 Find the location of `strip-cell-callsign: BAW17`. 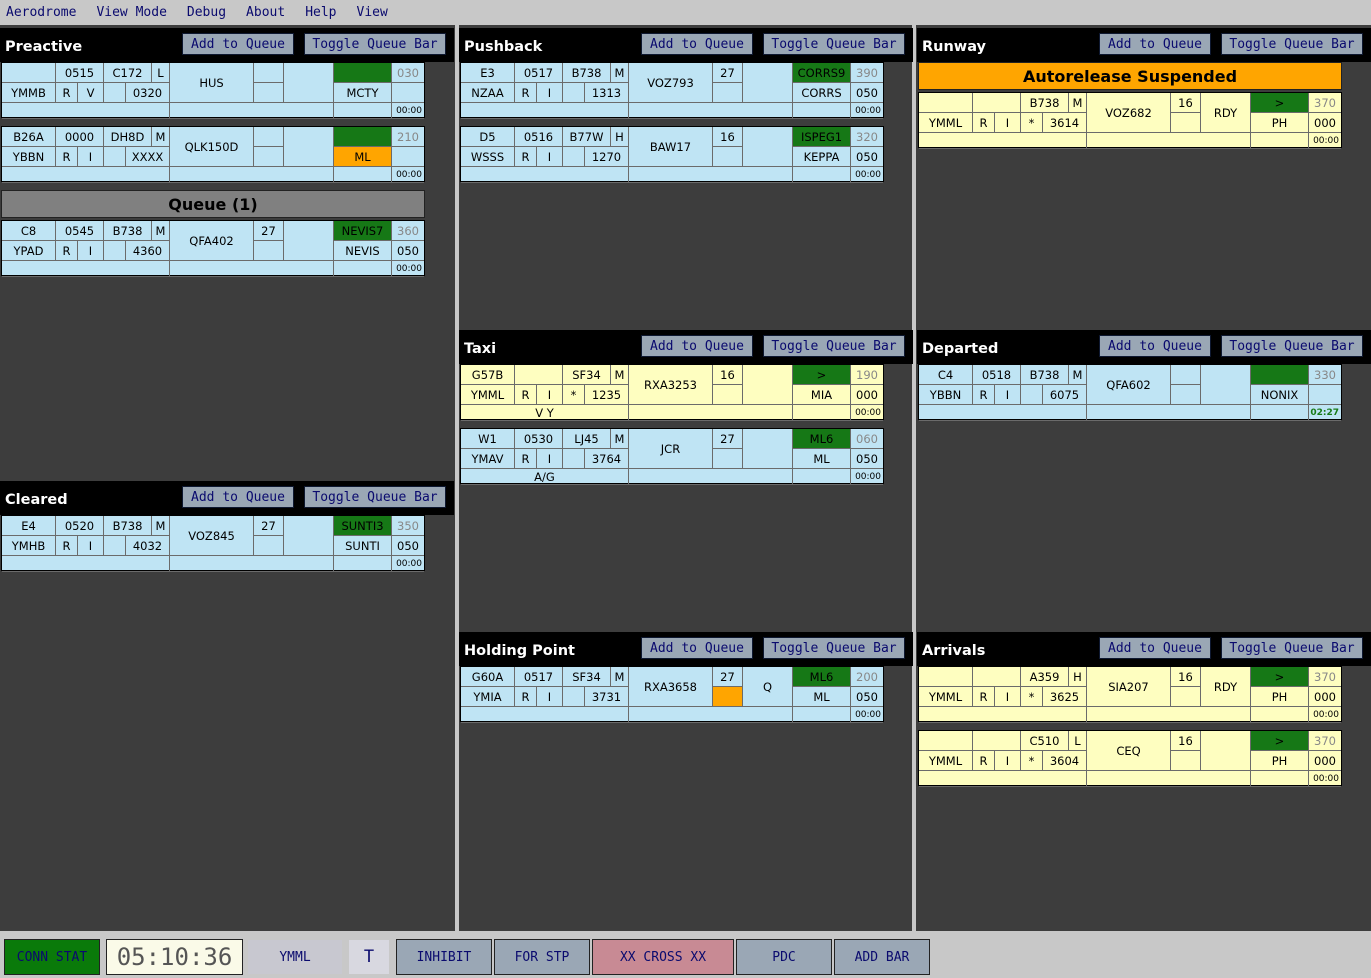

strip-cell-callsign: BAW17 is located at coordinates (671, 147).